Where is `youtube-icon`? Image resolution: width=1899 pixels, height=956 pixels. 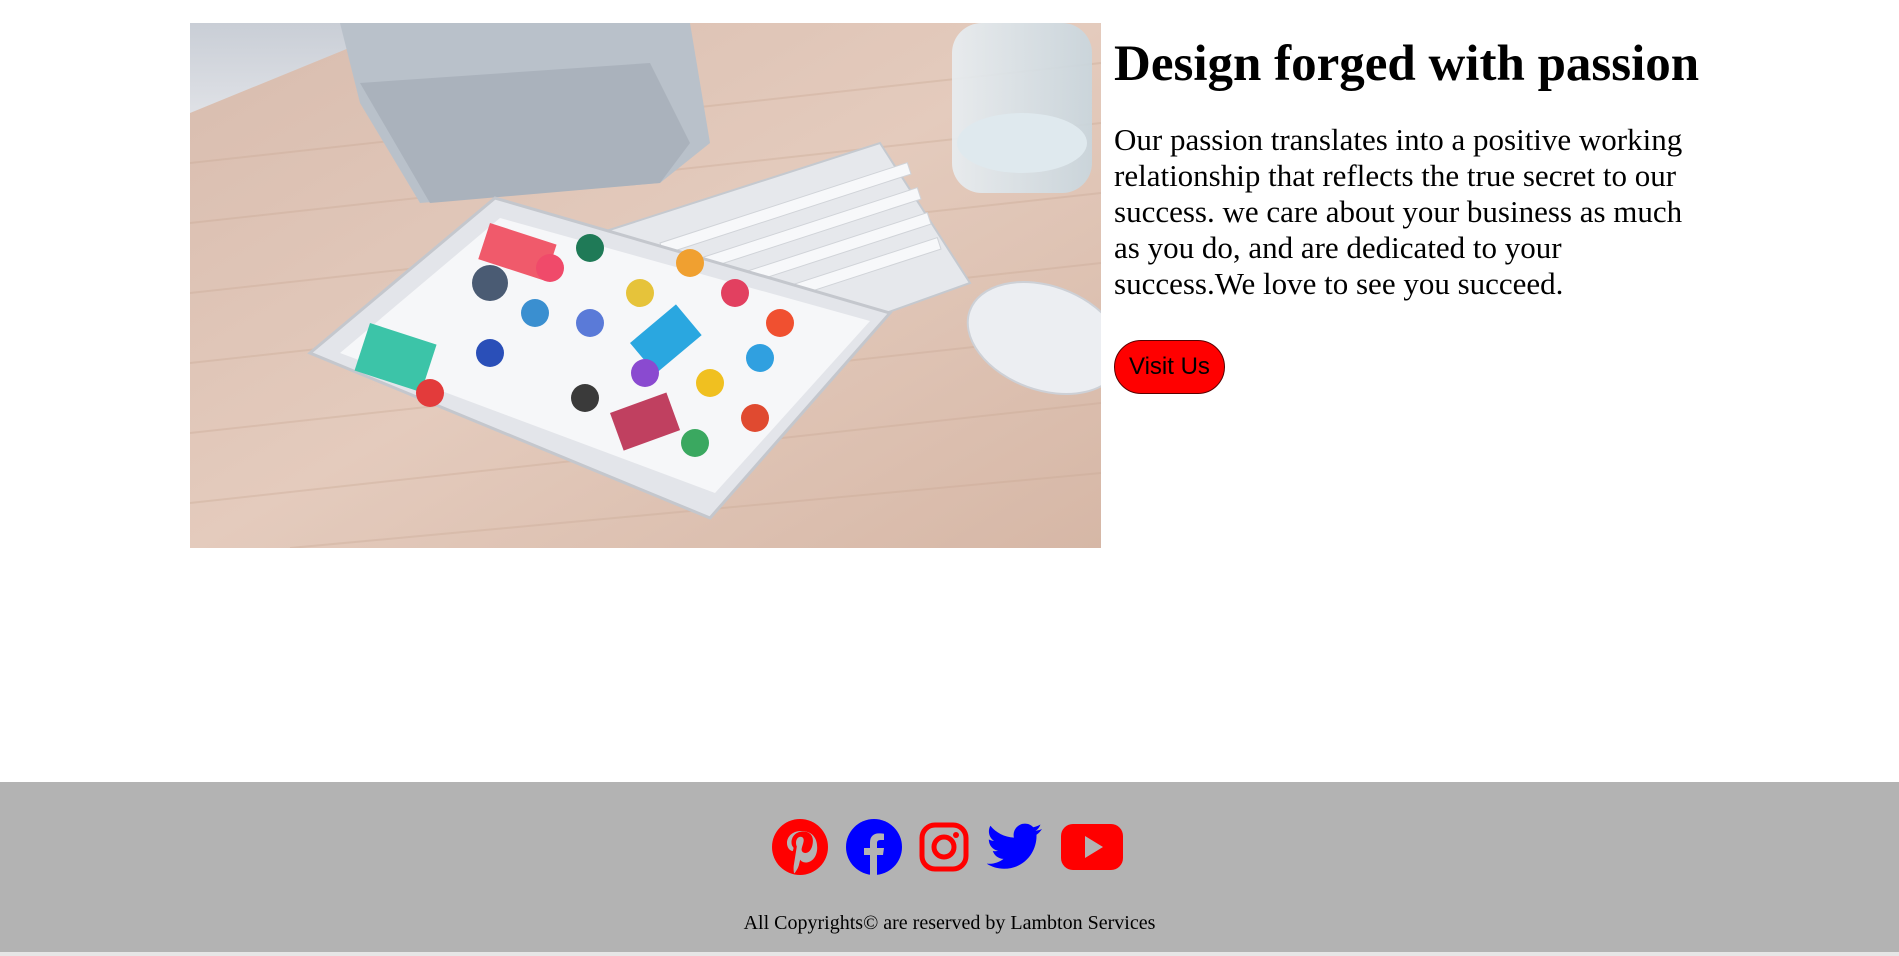 youtube-icon is located at coordinates (1092, 849).